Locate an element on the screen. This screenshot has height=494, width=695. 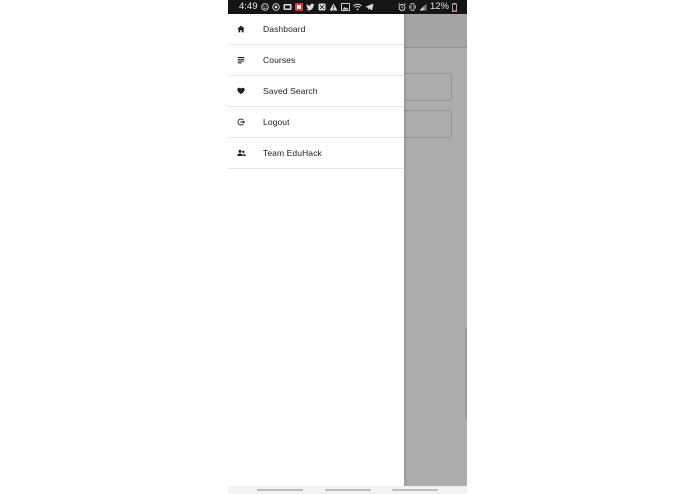
box-icon is located at coordinates (322, 7).